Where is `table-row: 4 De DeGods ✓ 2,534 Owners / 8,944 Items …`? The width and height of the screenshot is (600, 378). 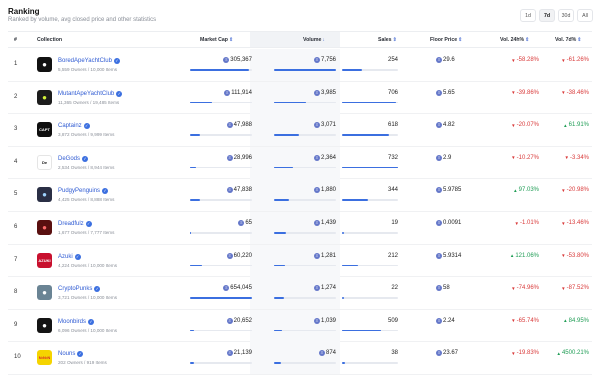 table-row: 4 De DeGods ✓ 2,534 Owners / 8,944 Items … is located at coordinates (300, 163).